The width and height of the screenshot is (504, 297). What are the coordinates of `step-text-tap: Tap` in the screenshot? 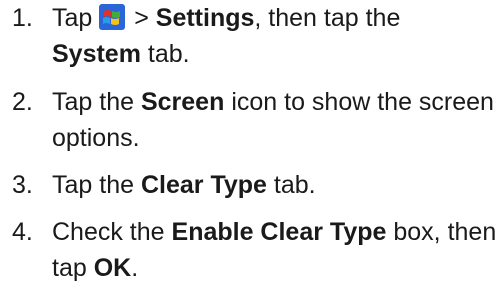 It's located at (72, 18).